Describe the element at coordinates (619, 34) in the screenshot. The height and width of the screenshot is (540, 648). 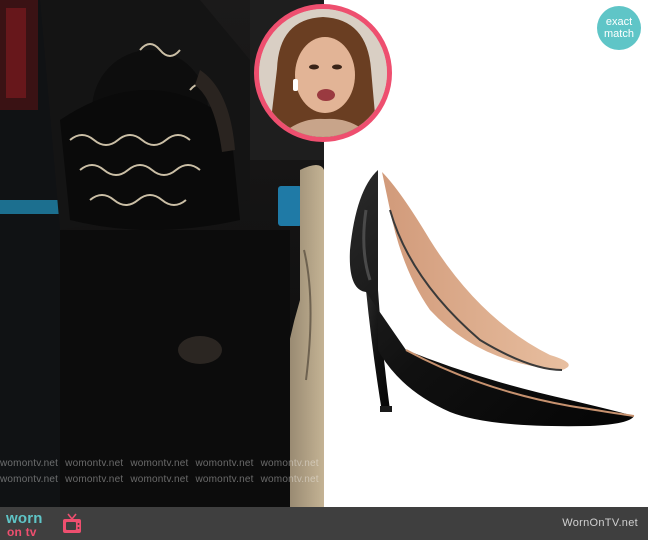
I see `badge-line-2: match` at that location.